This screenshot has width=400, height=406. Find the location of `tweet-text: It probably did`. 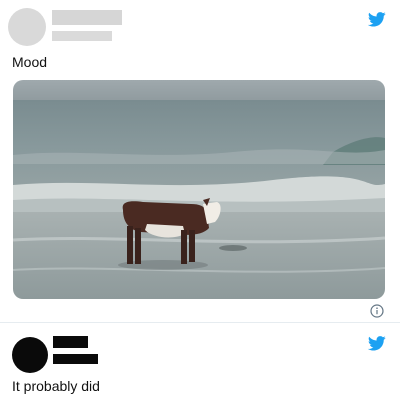

tweet-text: It probably did is located at coordinates (56, 386).